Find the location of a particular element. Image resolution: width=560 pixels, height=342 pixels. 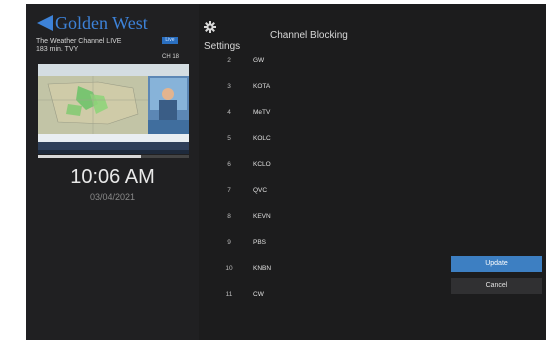

channel-row: 3 KOTA is located at coordinates (276, 88).